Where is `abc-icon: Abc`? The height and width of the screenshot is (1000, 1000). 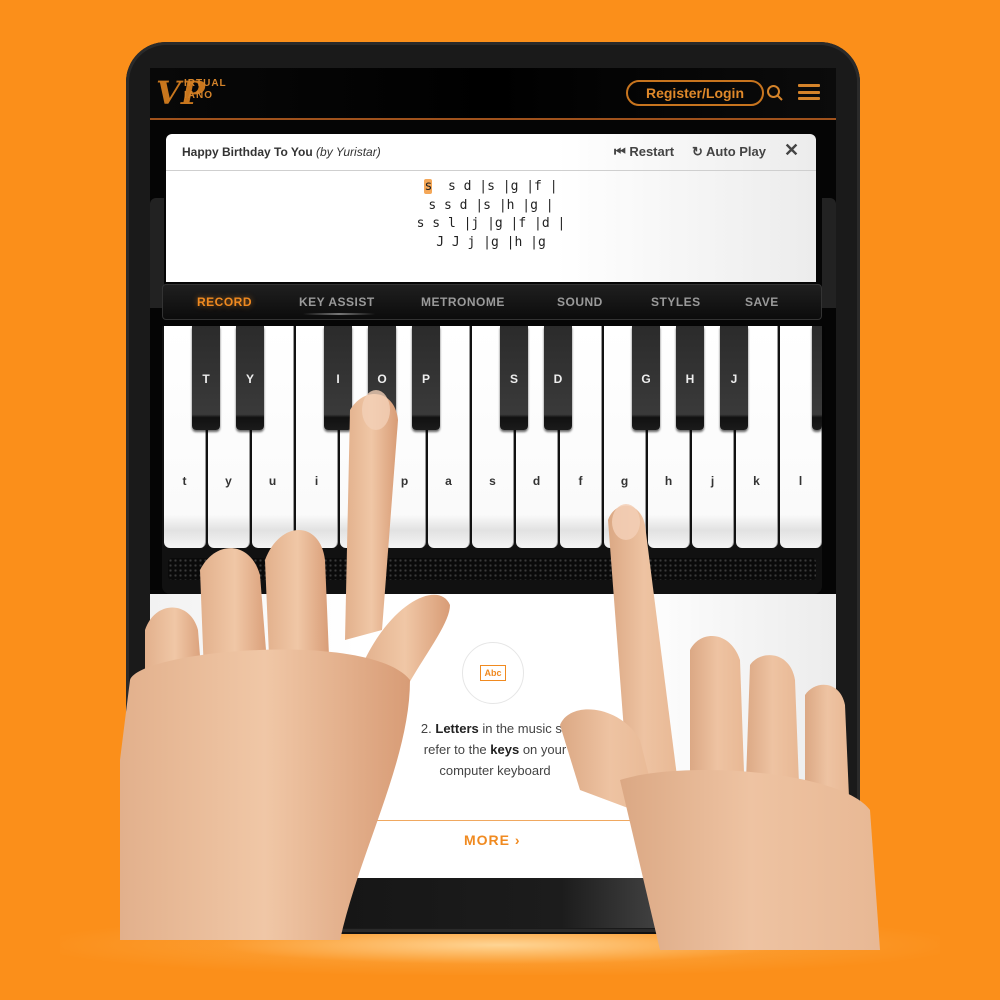 abc-icon: Abc is located at coordinates (493, 673).